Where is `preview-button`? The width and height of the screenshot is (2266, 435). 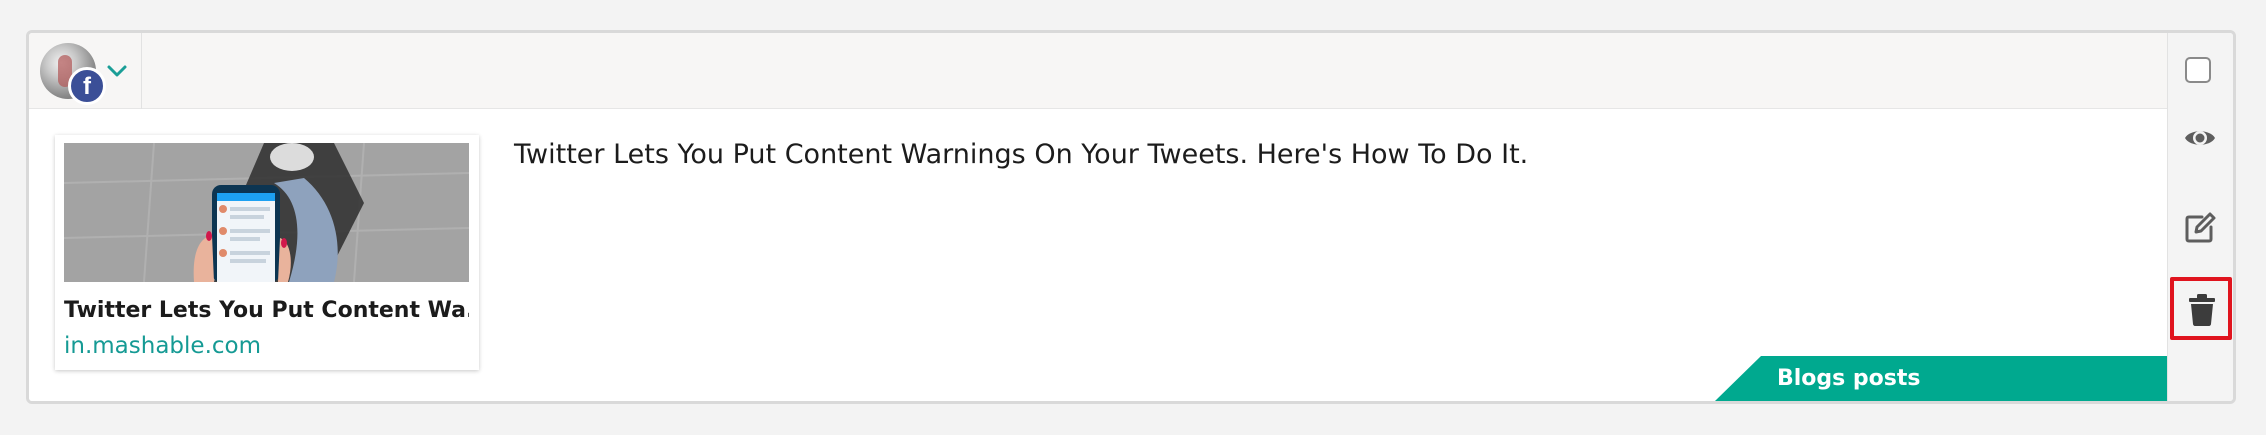
preview-button is located at coordinates (2200, 139).